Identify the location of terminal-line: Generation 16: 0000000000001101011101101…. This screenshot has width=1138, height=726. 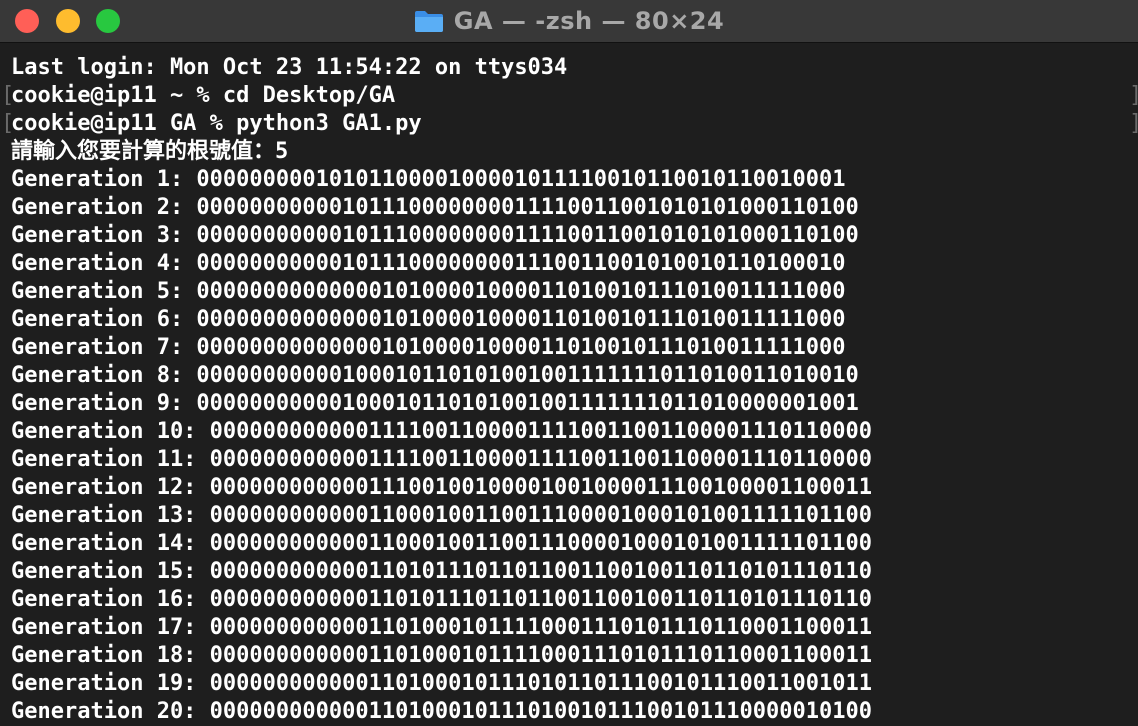
(441, 599).